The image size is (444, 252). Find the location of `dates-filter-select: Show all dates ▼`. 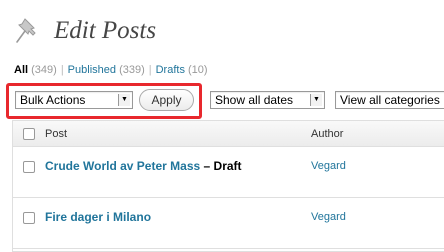

dates-filter-select: Show all dates ▼ is located at coordinates (267, 100).